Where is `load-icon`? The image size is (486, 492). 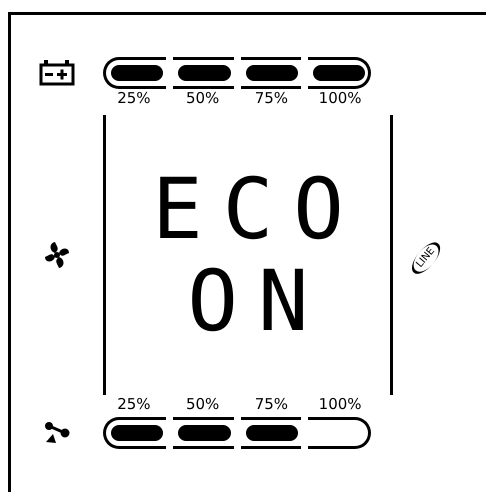
load-icon is located at coordinates (57, 433).